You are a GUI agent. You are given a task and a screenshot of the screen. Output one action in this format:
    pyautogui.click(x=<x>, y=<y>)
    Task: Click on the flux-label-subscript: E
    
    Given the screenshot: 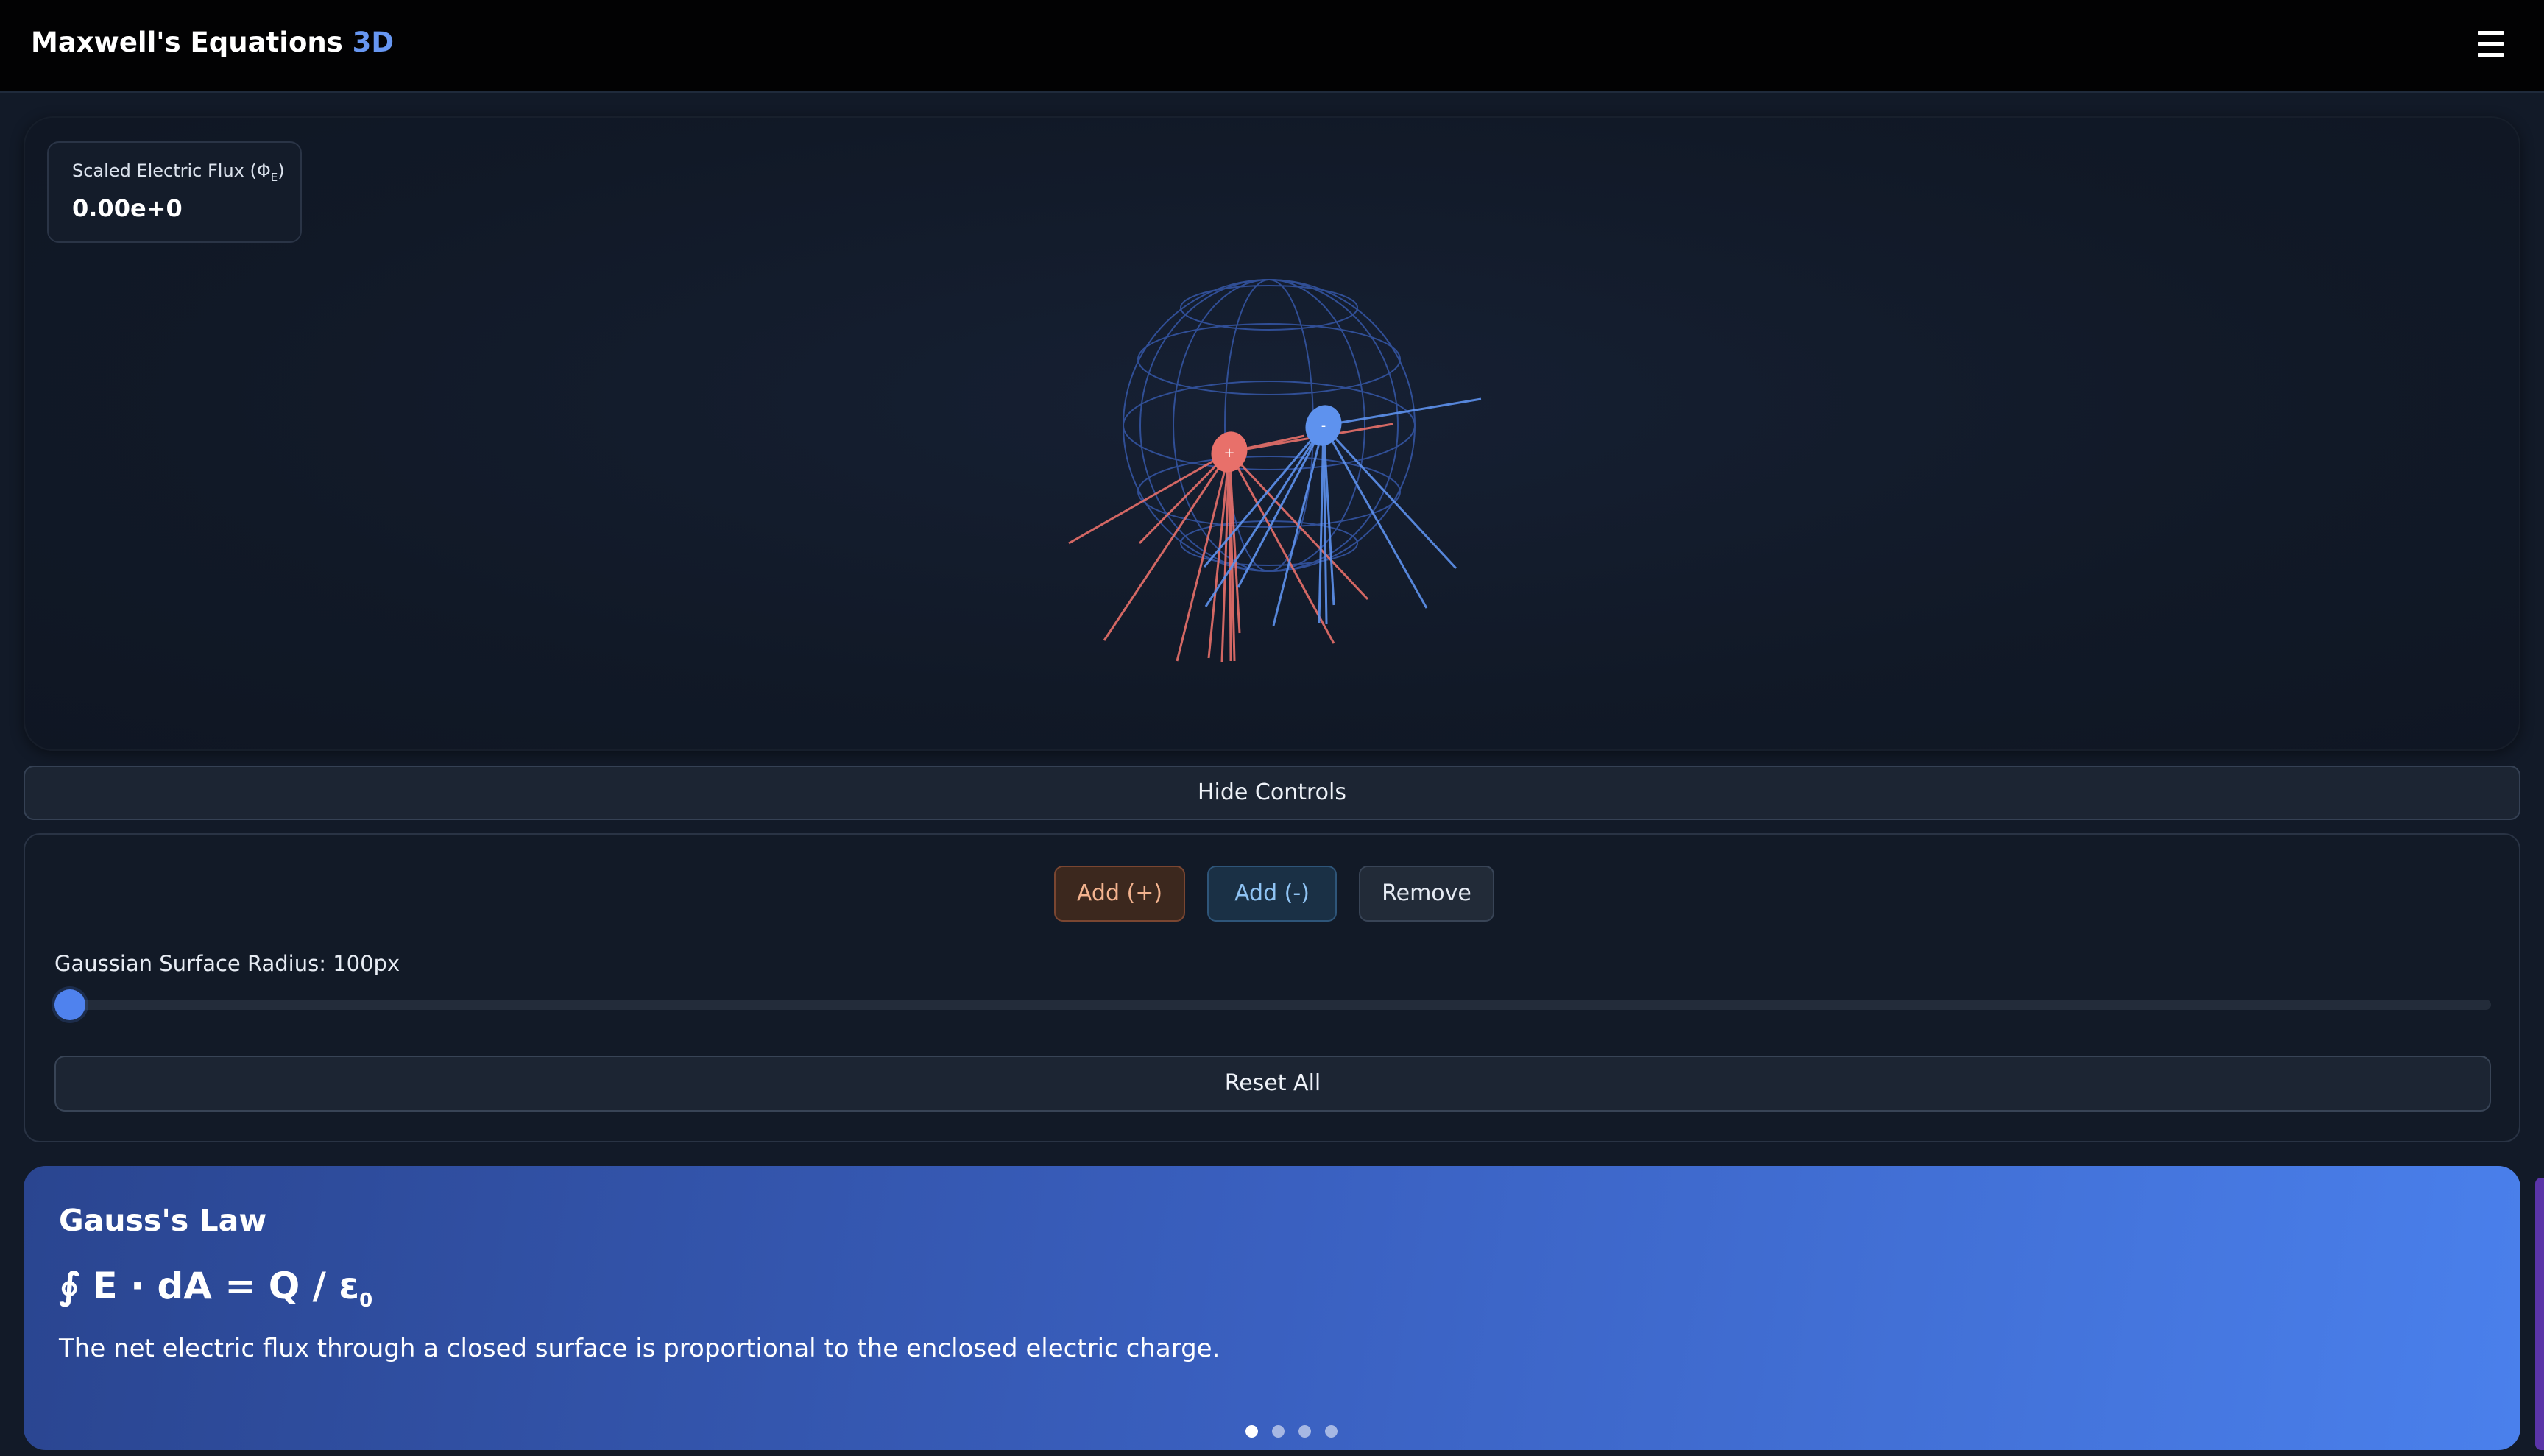 What is the action you would take?
    pyautogui.click(x=274, y=177)
    